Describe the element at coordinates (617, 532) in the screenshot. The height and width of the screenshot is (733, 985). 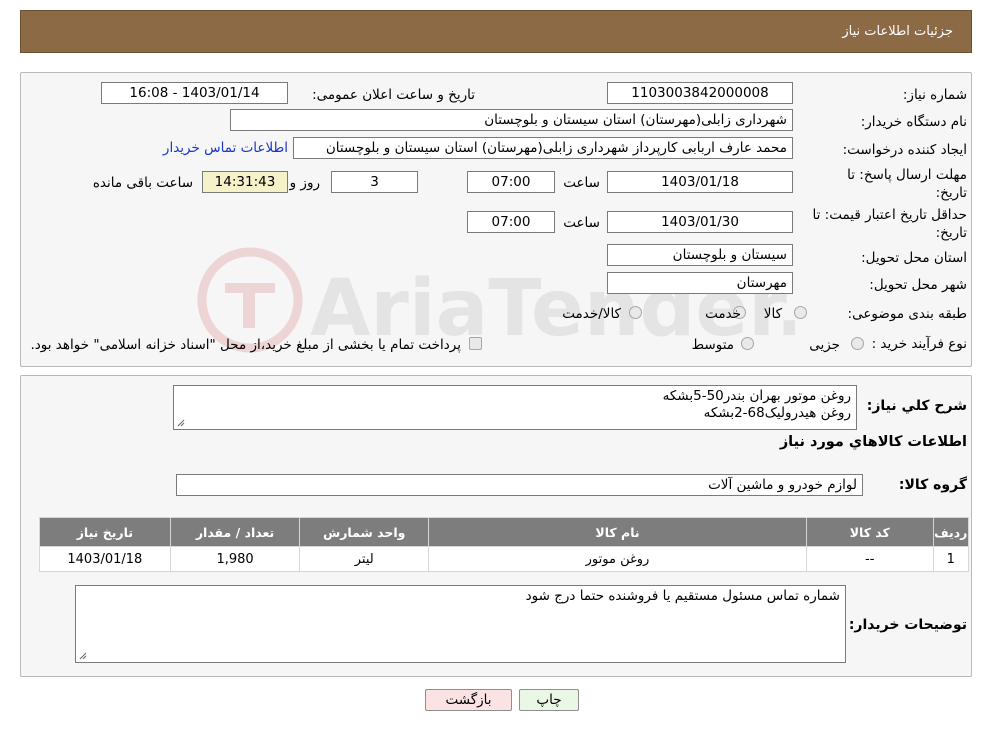
I see `col-header-name: نام کالا` at that location.